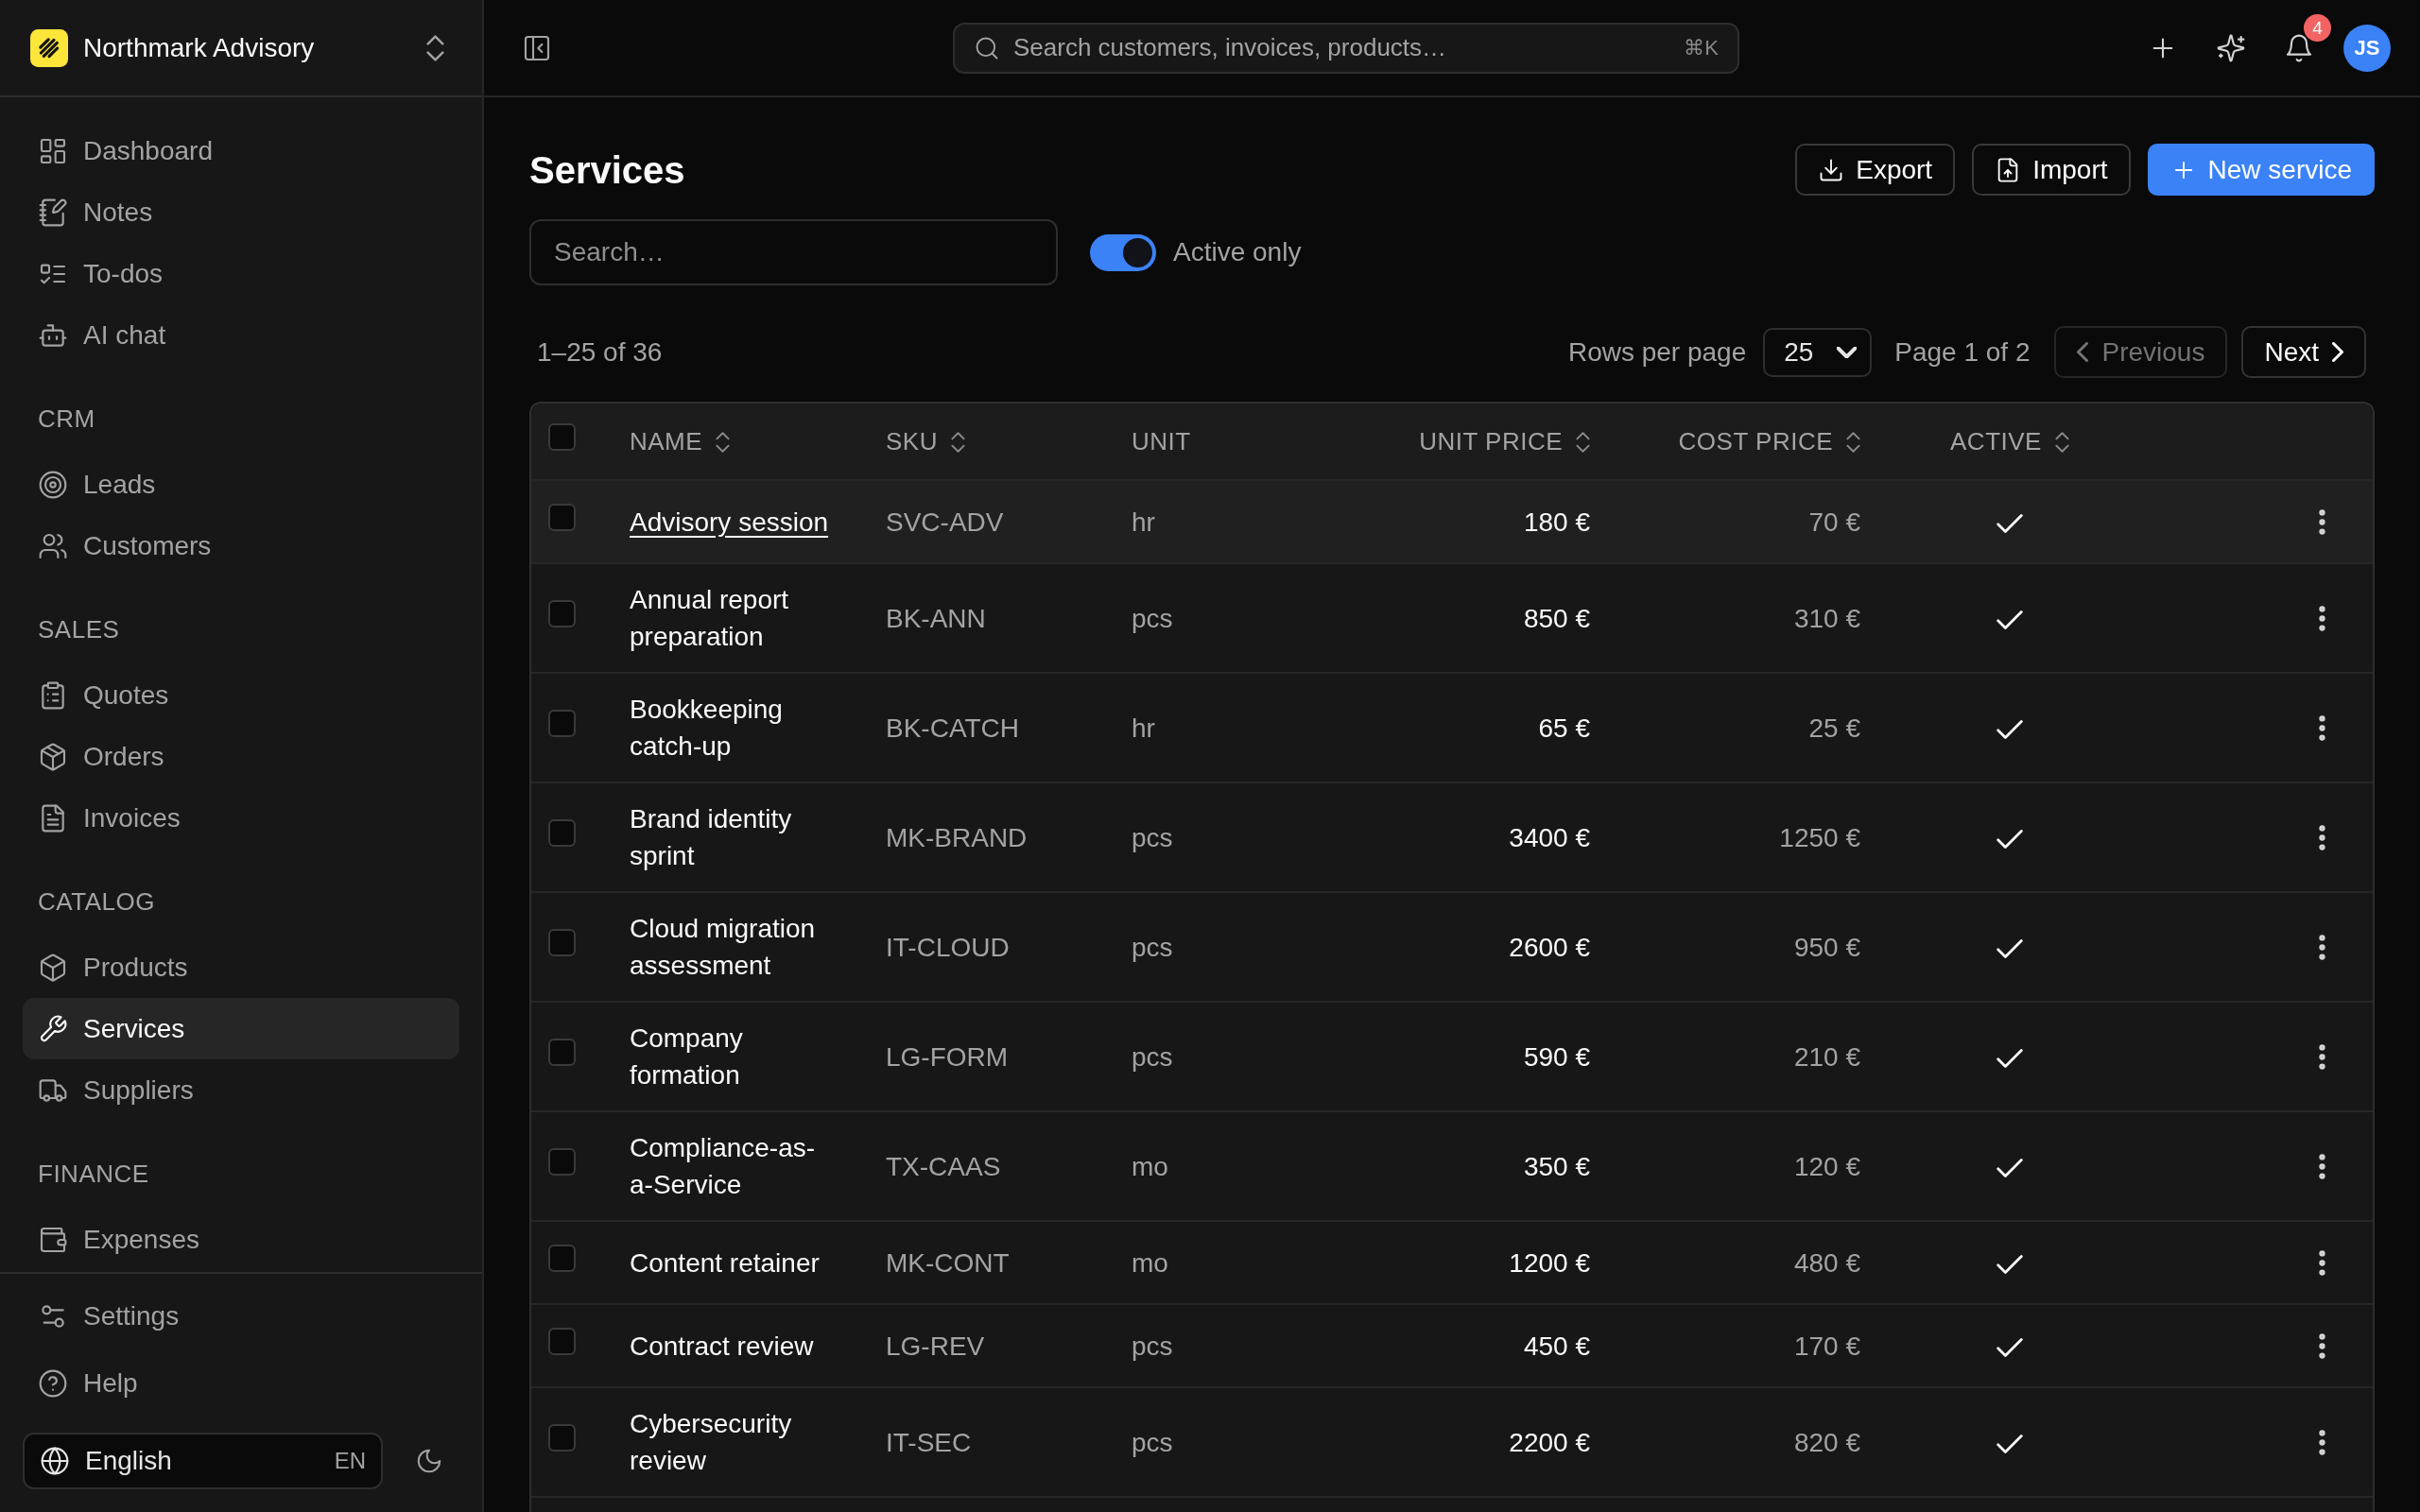  I want to click on nav-item: AI chat, so click(241, 335).